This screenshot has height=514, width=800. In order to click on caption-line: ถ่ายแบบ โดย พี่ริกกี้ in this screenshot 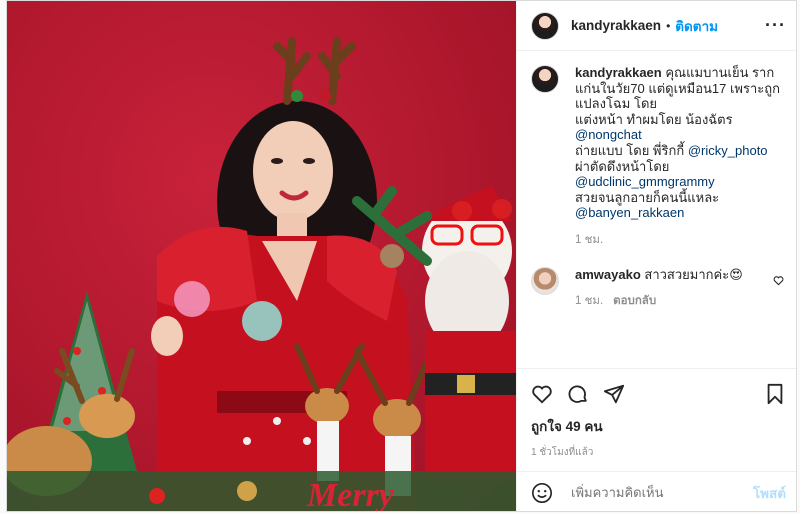, I will do `click(630, 150)`.